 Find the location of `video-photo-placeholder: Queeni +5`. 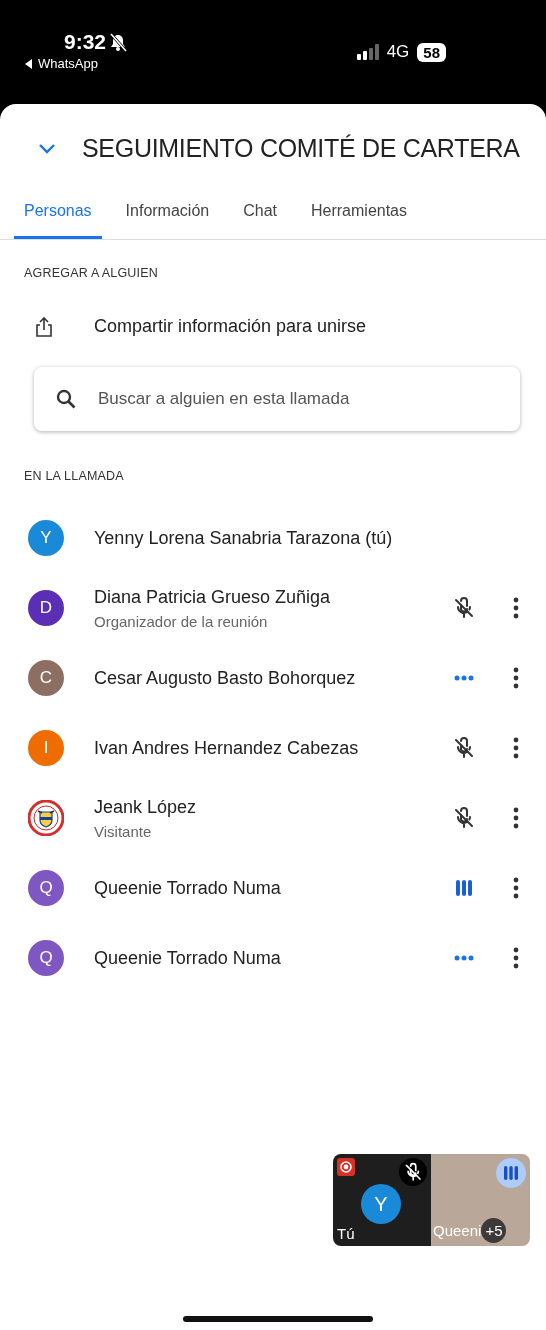

video-photo-placeholder: Queeni +5 is located at coordinates (480, 1200).